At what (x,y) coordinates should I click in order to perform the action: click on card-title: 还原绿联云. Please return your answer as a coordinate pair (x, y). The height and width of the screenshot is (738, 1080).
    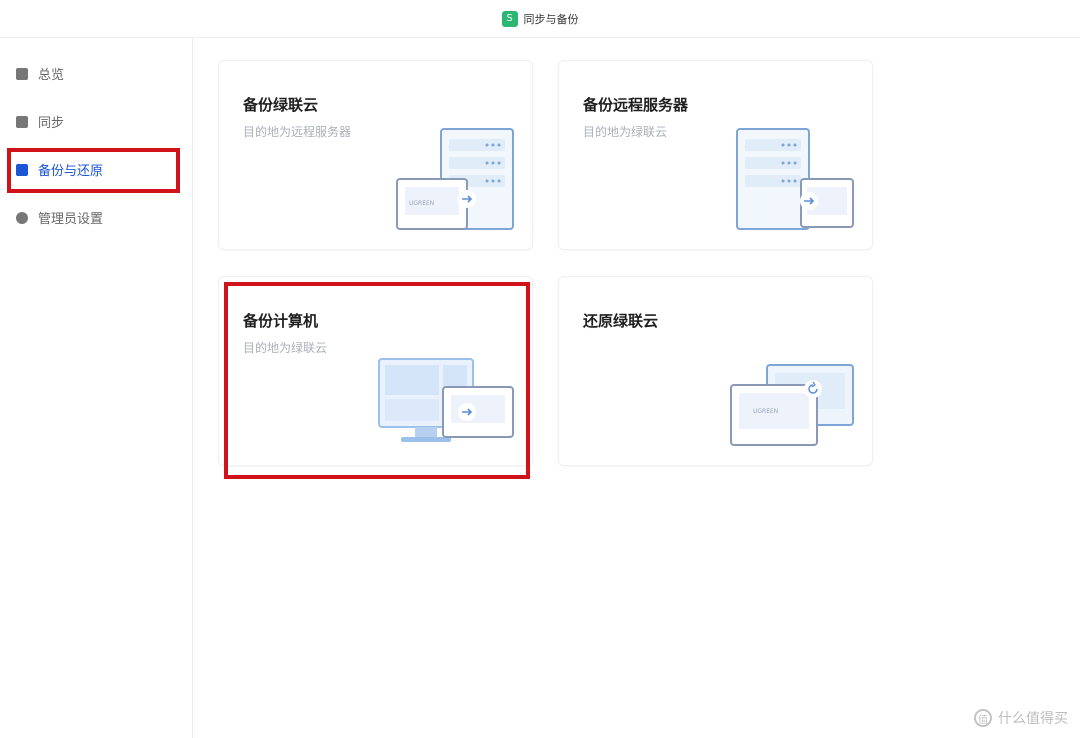
    Looking at the image, I should click on (621, 321).